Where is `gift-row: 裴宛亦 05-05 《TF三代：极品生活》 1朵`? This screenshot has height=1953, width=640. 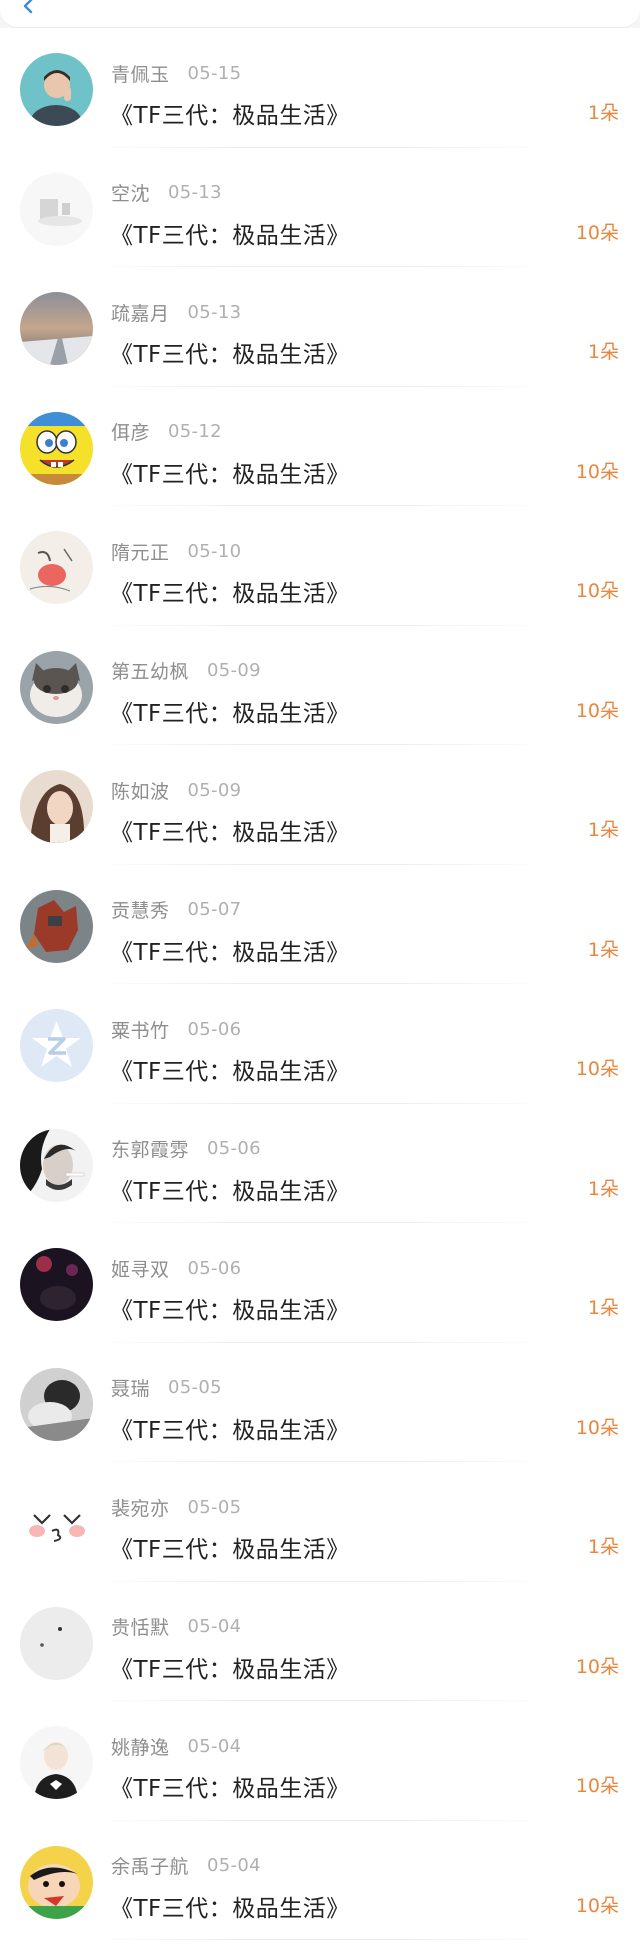 gift-row: 裴宛亦 05-05 《TF三代：极品生活》 1朵 is located at coordinates (320, 1522).